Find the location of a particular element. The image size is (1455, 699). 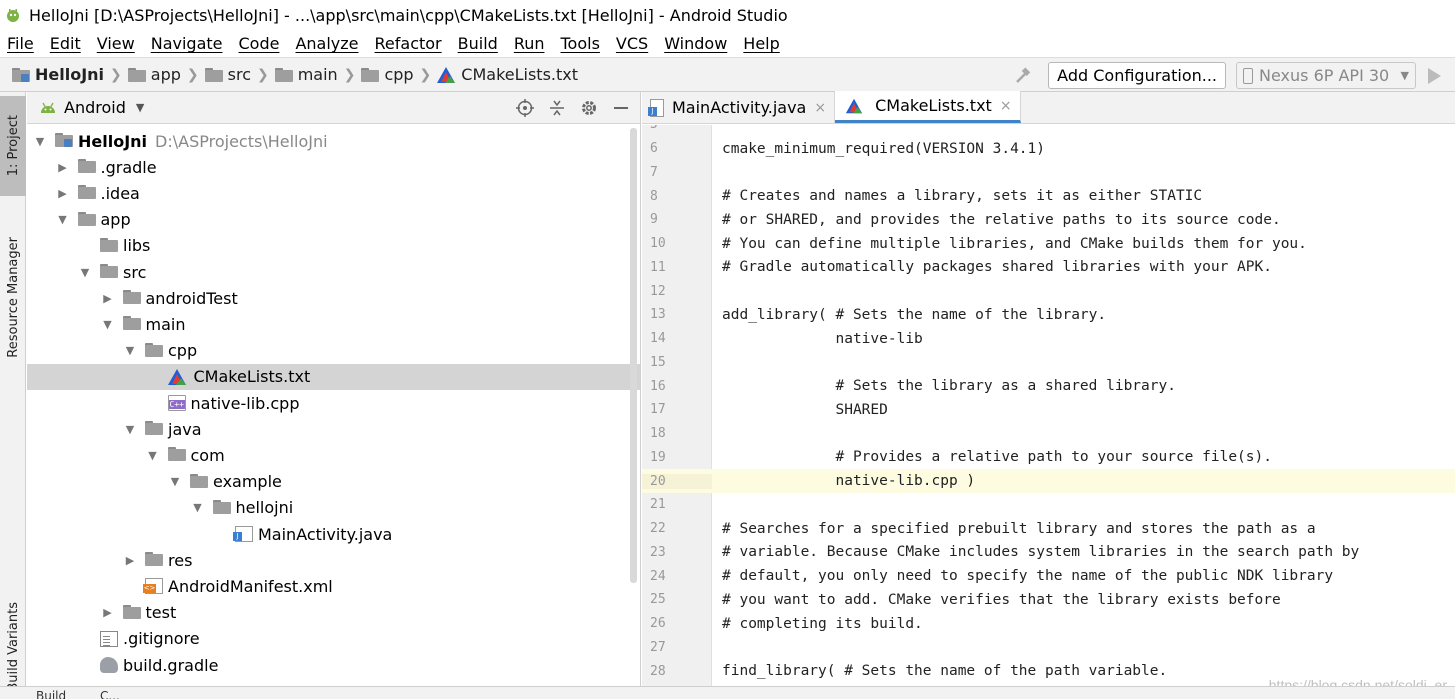

breadcrumb-item: cpp ❯ is located at coordinates (399, 74).